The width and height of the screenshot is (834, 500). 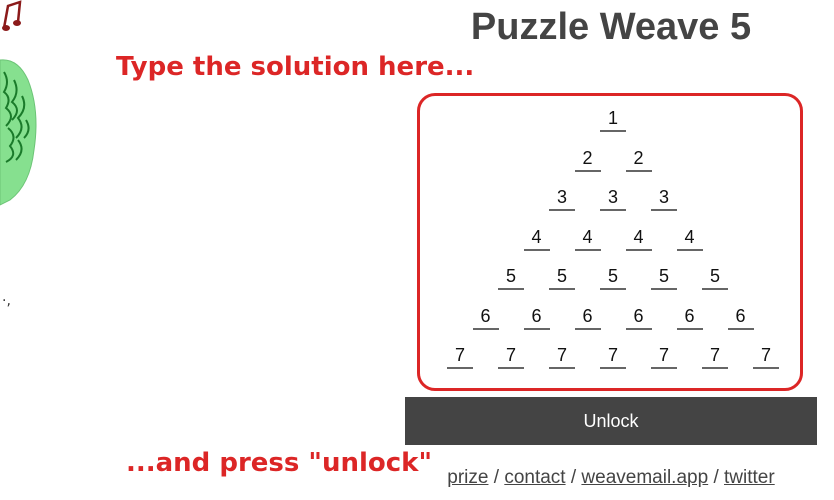 What do you see at coordinates (610, 160) in the screenshot?
I see `puzzle-row: 22` at bounding box center [610, 160].